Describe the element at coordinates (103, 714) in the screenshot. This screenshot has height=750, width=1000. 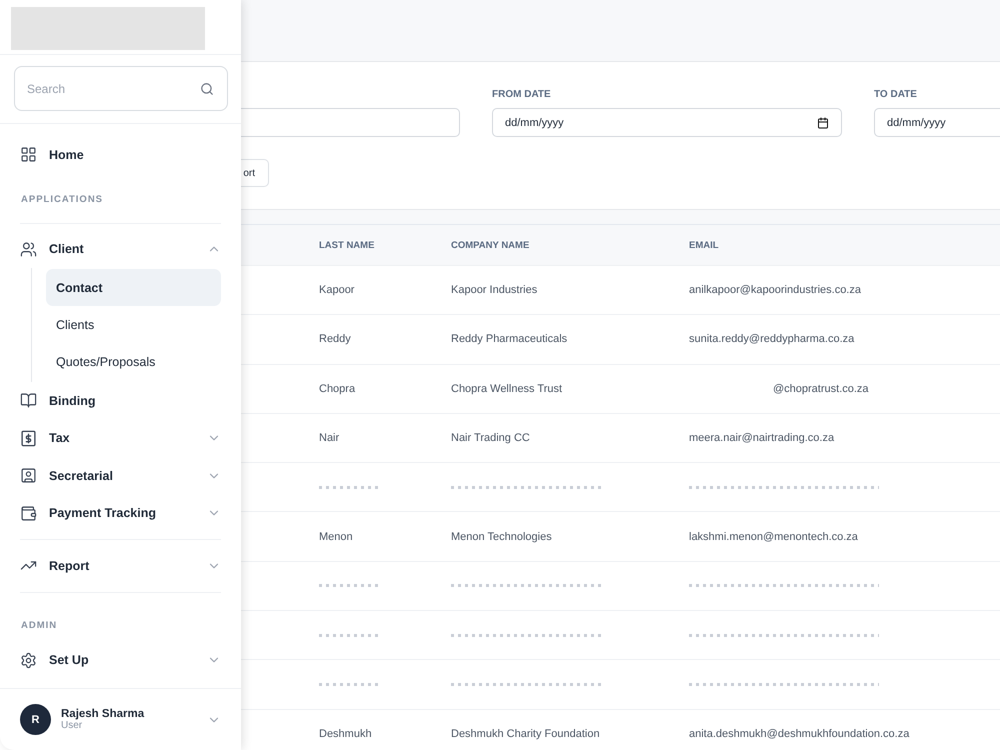
I see `user-name: Rajesh Sharma` at that location.